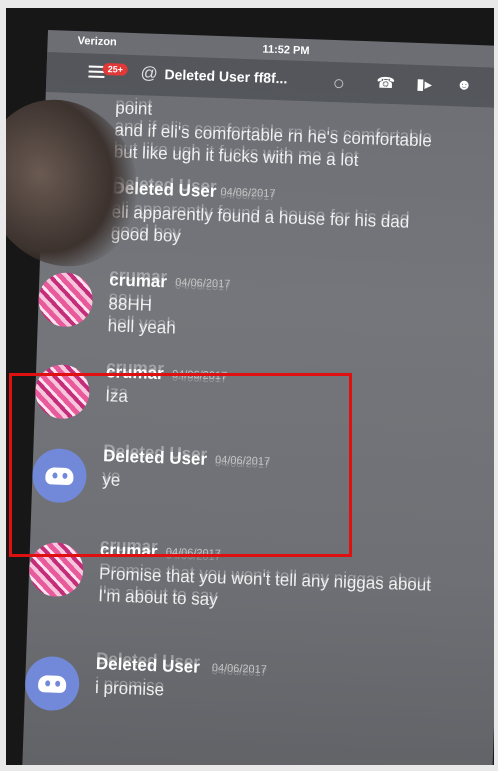 This screenshot has height=771, width=498. I want to click on clock: 11:52 PM, so click(286, 50).